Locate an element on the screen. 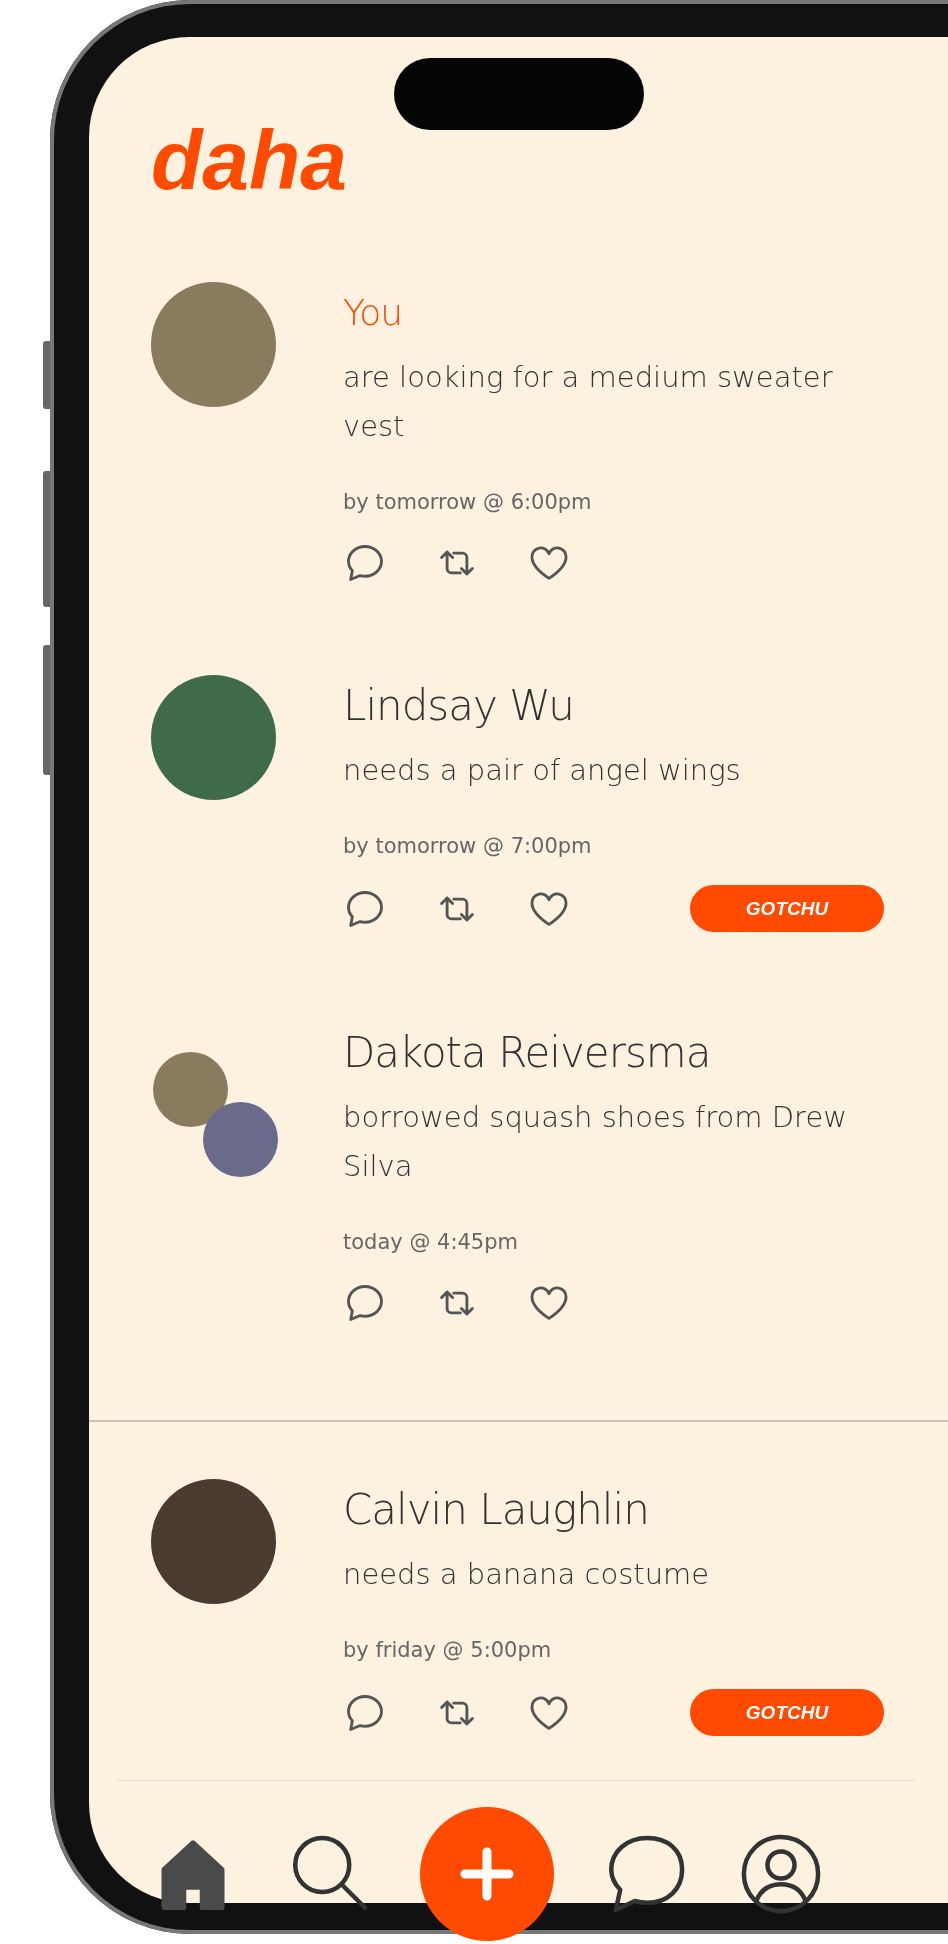 The image size is (948, 1944). post-text: are looking for a medium sweater vest is located at coordinates (588, 402).